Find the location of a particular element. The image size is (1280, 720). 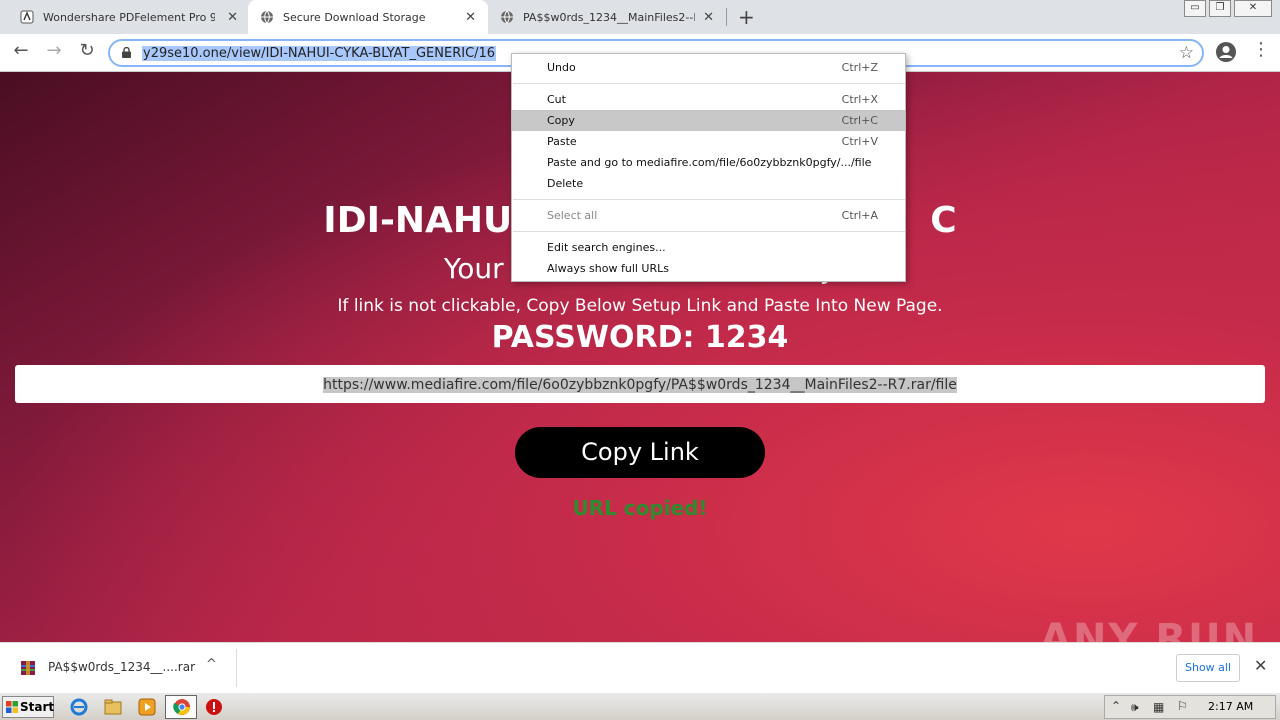

tab-passwords: PA$$w0rds_1234__MainFiles2--R7 ✕ is located at coordinates (607, 17).